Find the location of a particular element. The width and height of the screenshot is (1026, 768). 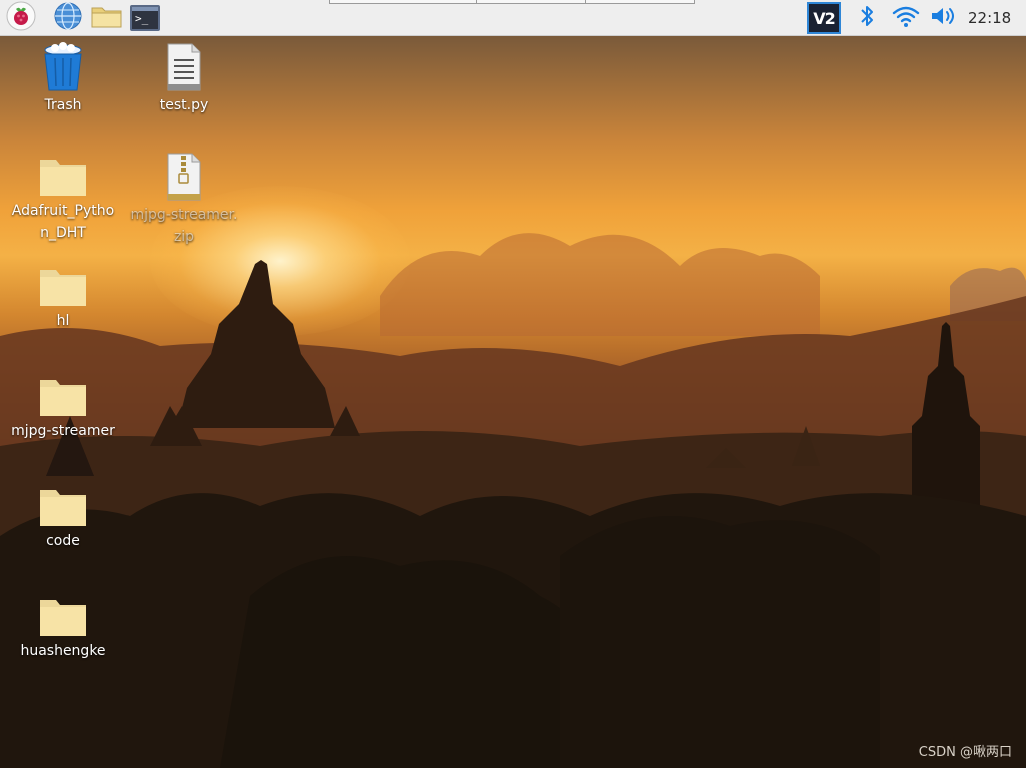

volume-icon is located at coordinates (944, 18).